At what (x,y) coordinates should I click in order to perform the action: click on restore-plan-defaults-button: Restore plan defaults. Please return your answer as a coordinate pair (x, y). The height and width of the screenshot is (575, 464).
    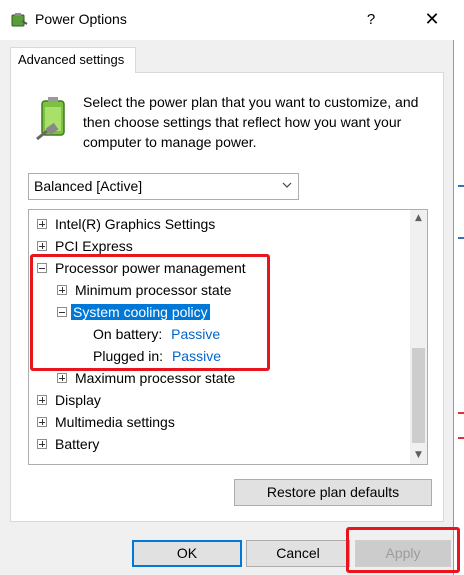
    Looking at the image, I should click on (333, 492).